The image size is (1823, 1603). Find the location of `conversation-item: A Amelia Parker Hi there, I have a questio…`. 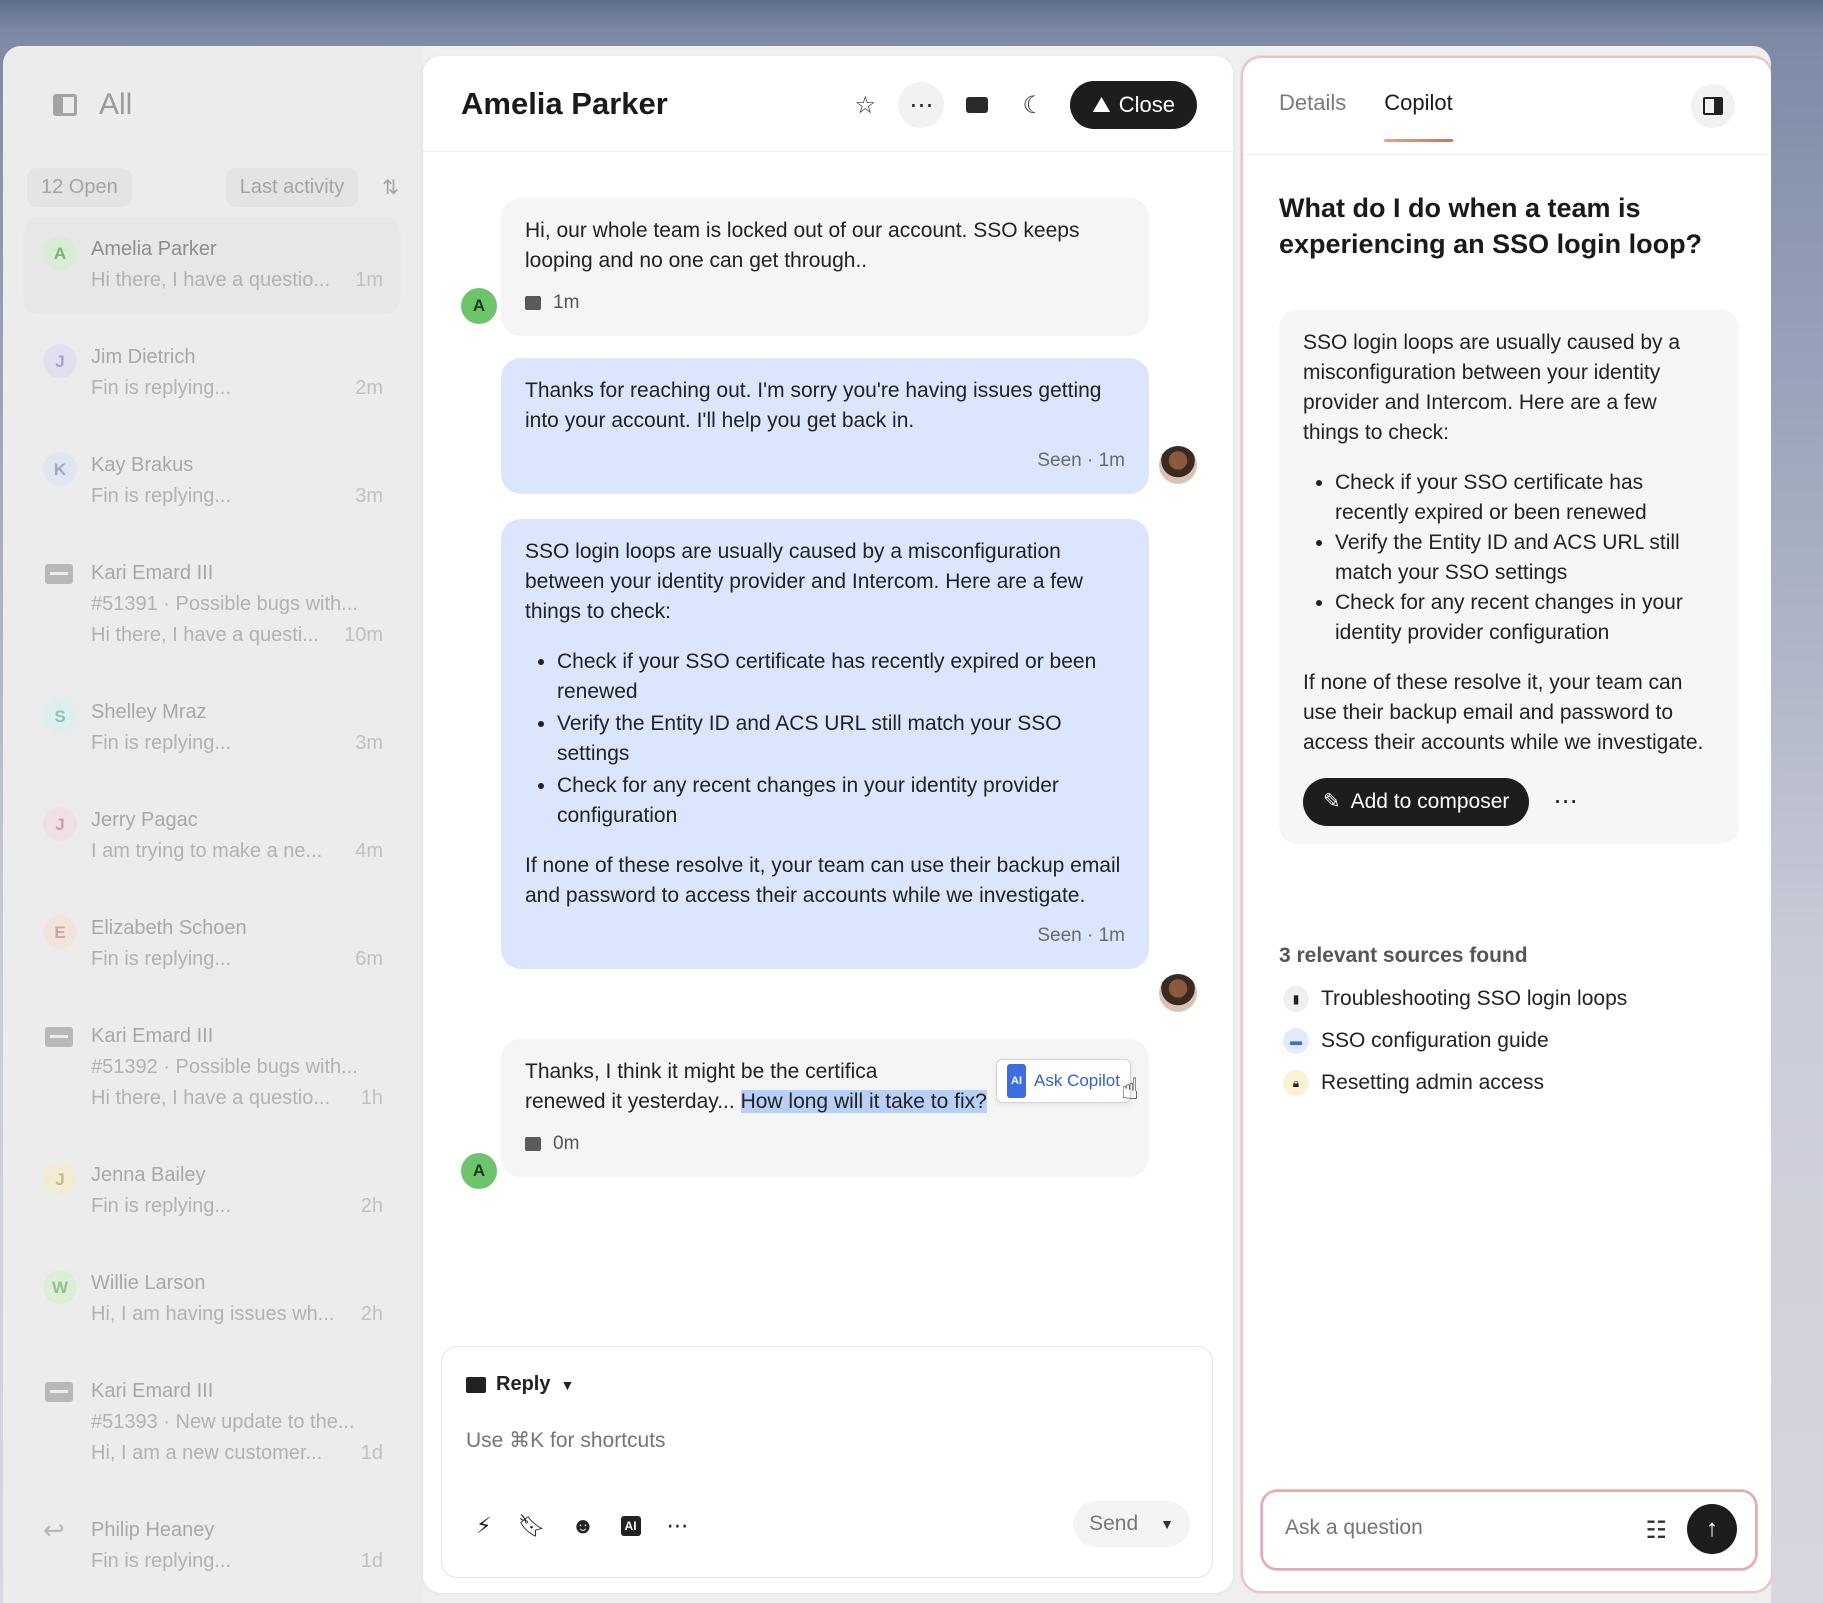

conversation-item: A Amelia Parker Hi there, I have a questio… is located at coordinates (212, 265).